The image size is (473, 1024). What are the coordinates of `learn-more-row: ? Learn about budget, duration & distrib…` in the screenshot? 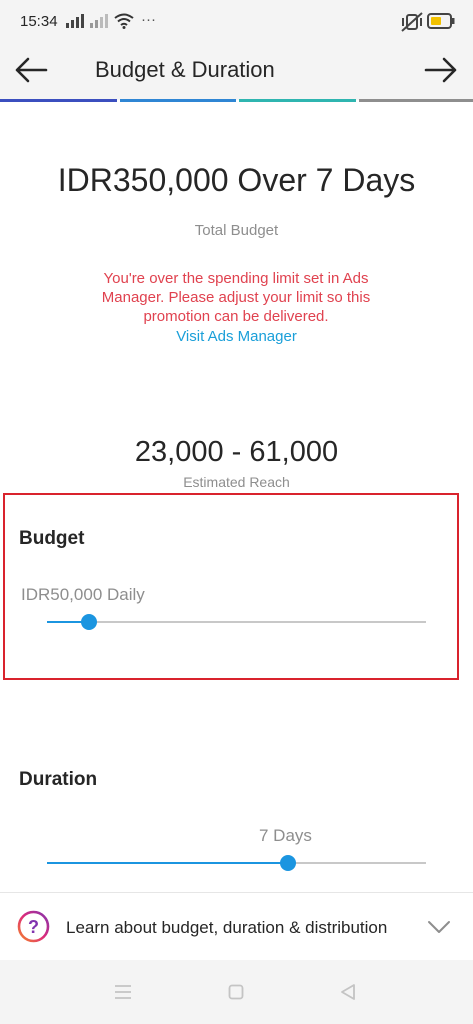 It's located at (236, 926).